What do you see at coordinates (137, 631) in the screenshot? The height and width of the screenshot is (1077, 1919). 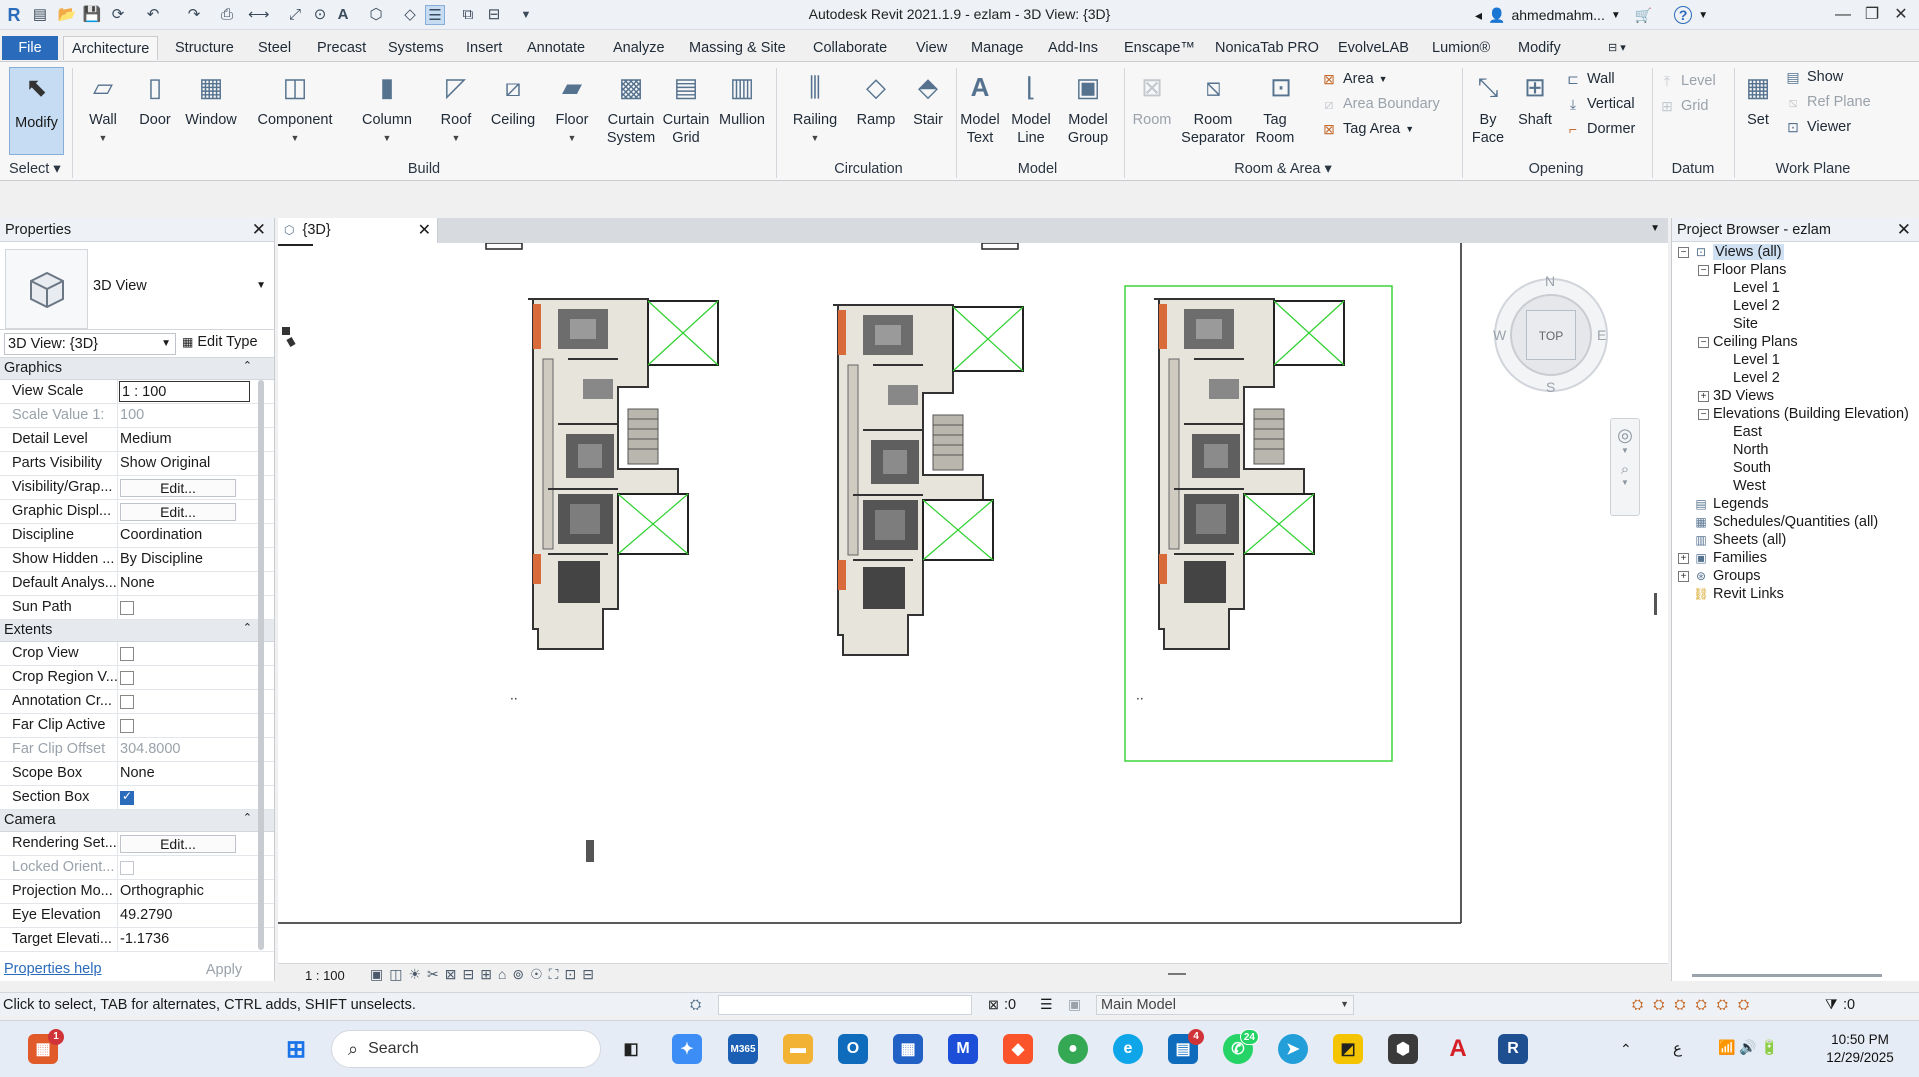 I see `property-group-extents: Extents ⌃` at bounding box center [137, 631].